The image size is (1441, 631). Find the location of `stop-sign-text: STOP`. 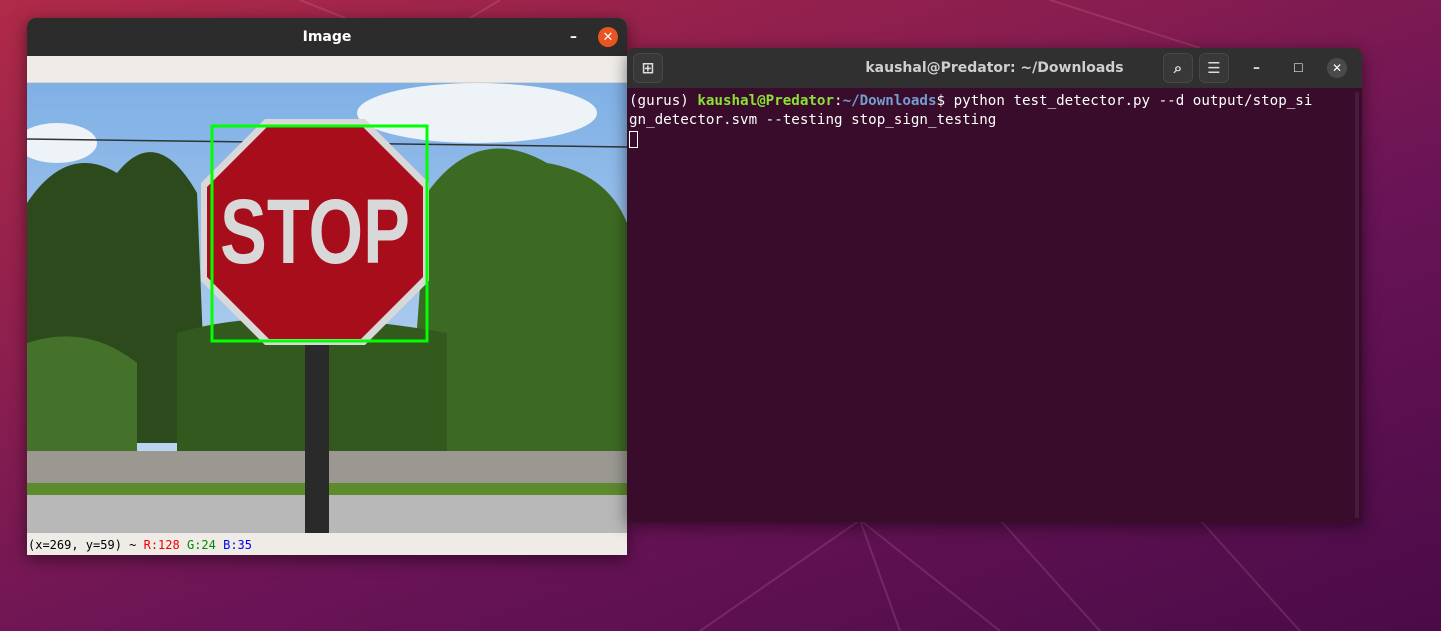

stop-sign-text: STOP is located at coordinates (315, 232).